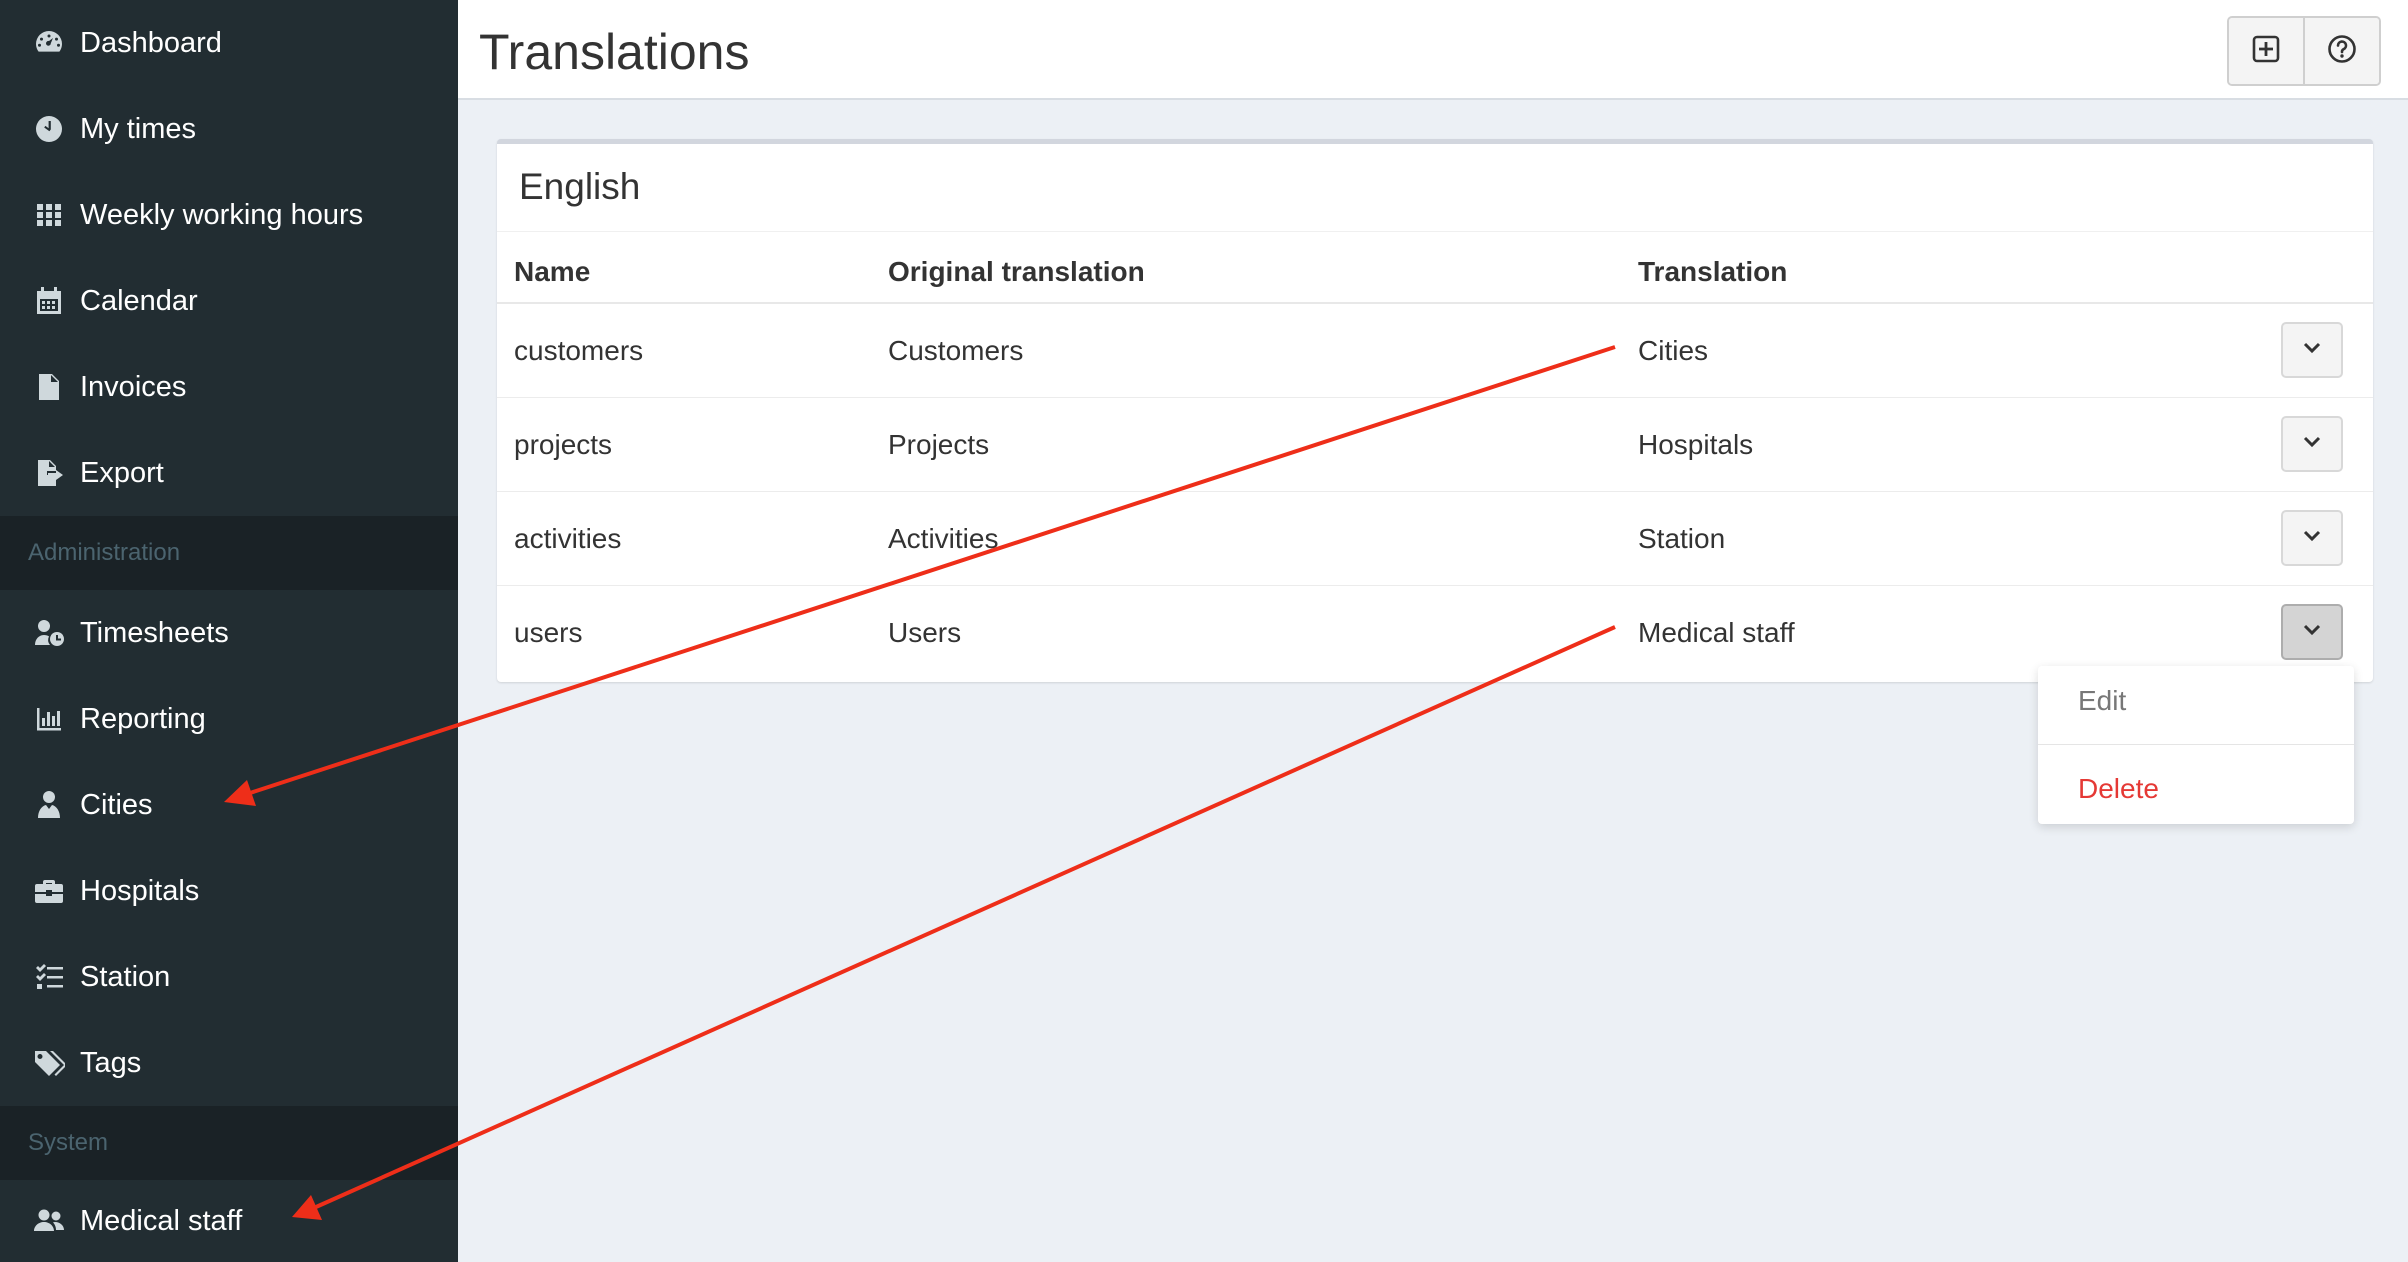 The image size is (2408, 1262). What do you see at coordinates (151, 42) in the screenshot?
I see `sidebar-item-label: Dashboard` at bounding box center [151, 42].